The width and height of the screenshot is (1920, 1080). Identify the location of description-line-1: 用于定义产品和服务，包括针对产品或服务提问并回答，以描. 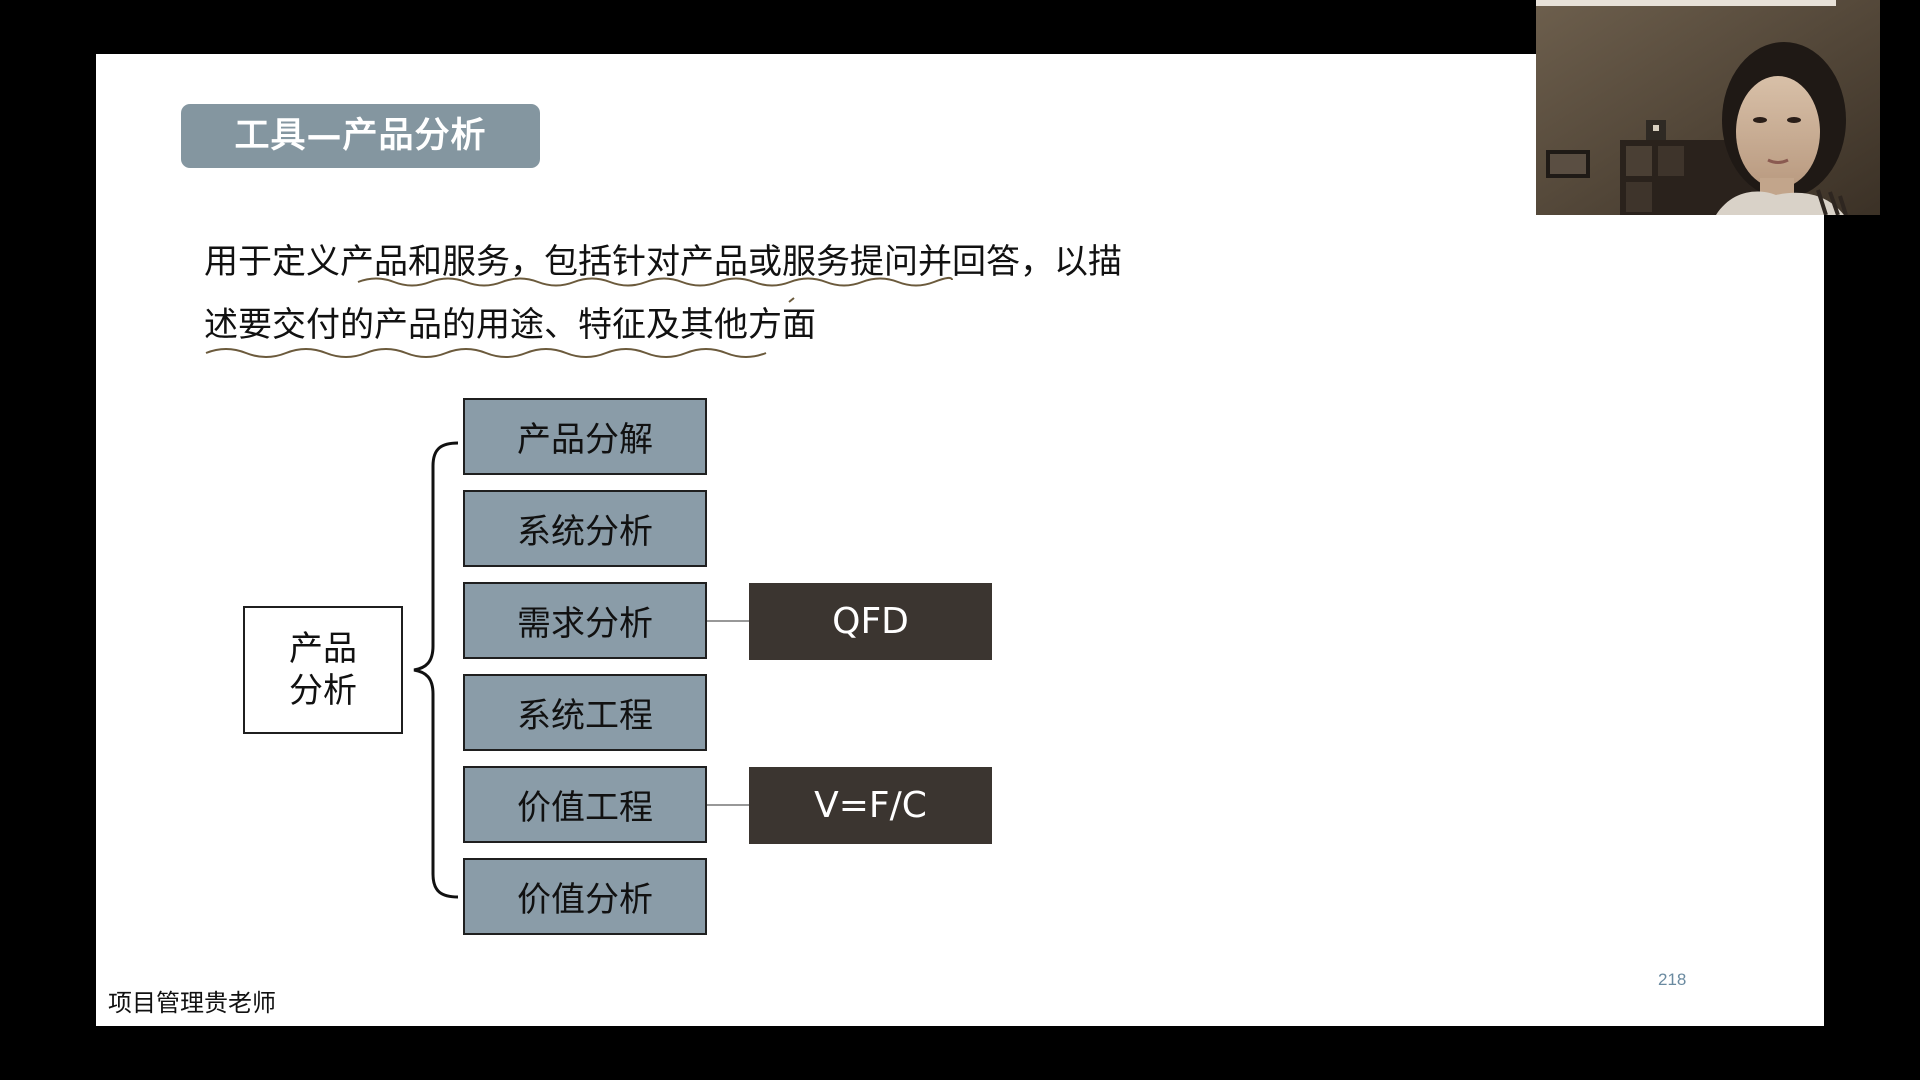
(663, 262).